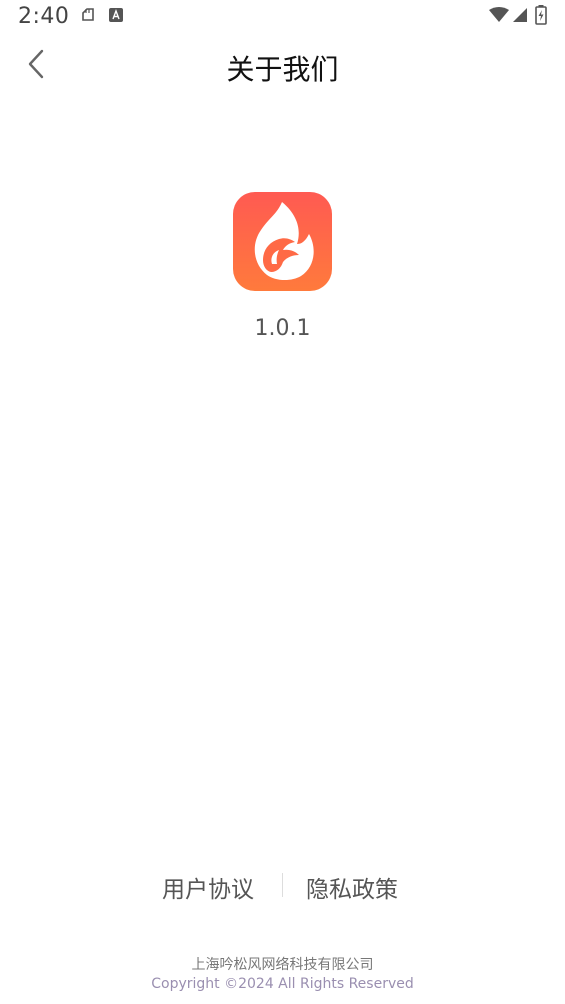 This screenshot has width=565, height=1004. I want to click on nav-bar: 关于我们, so click(282, 67).